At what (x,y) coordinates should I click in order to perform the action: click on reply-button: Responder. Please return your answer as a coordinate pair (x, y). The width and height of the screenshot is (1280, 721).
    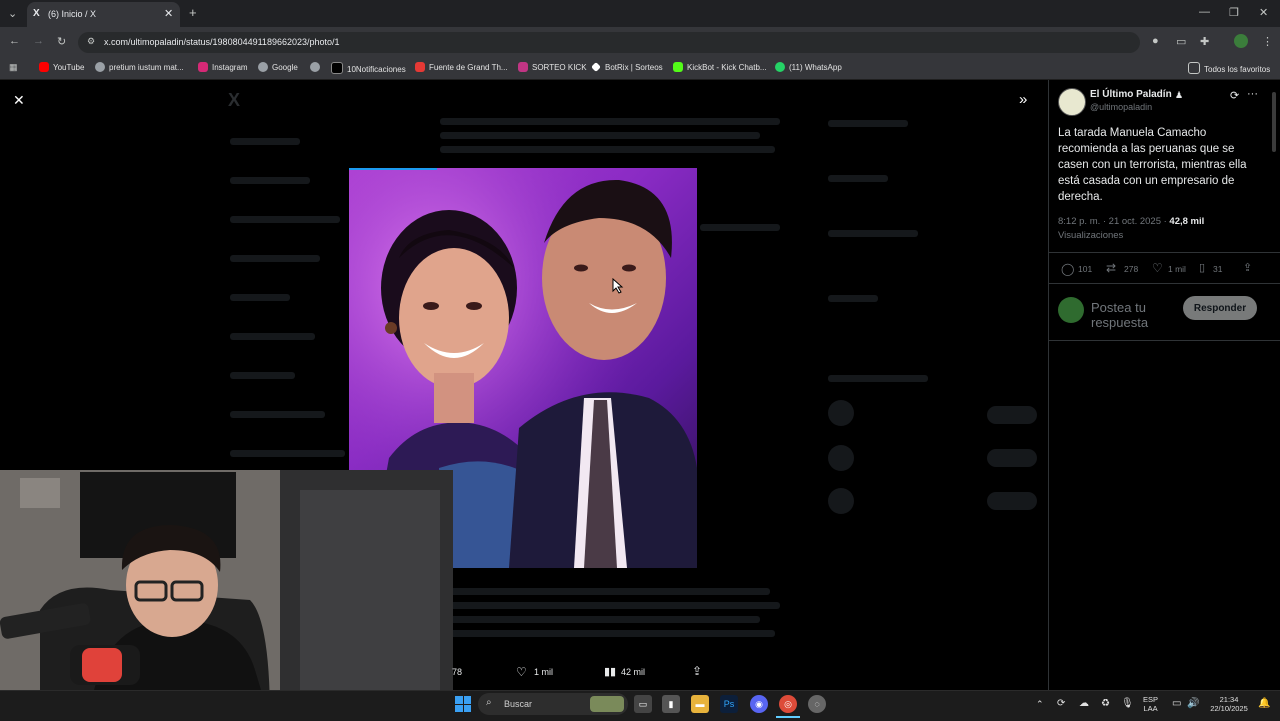
    Looking at the image, I should click on (1220, 308).